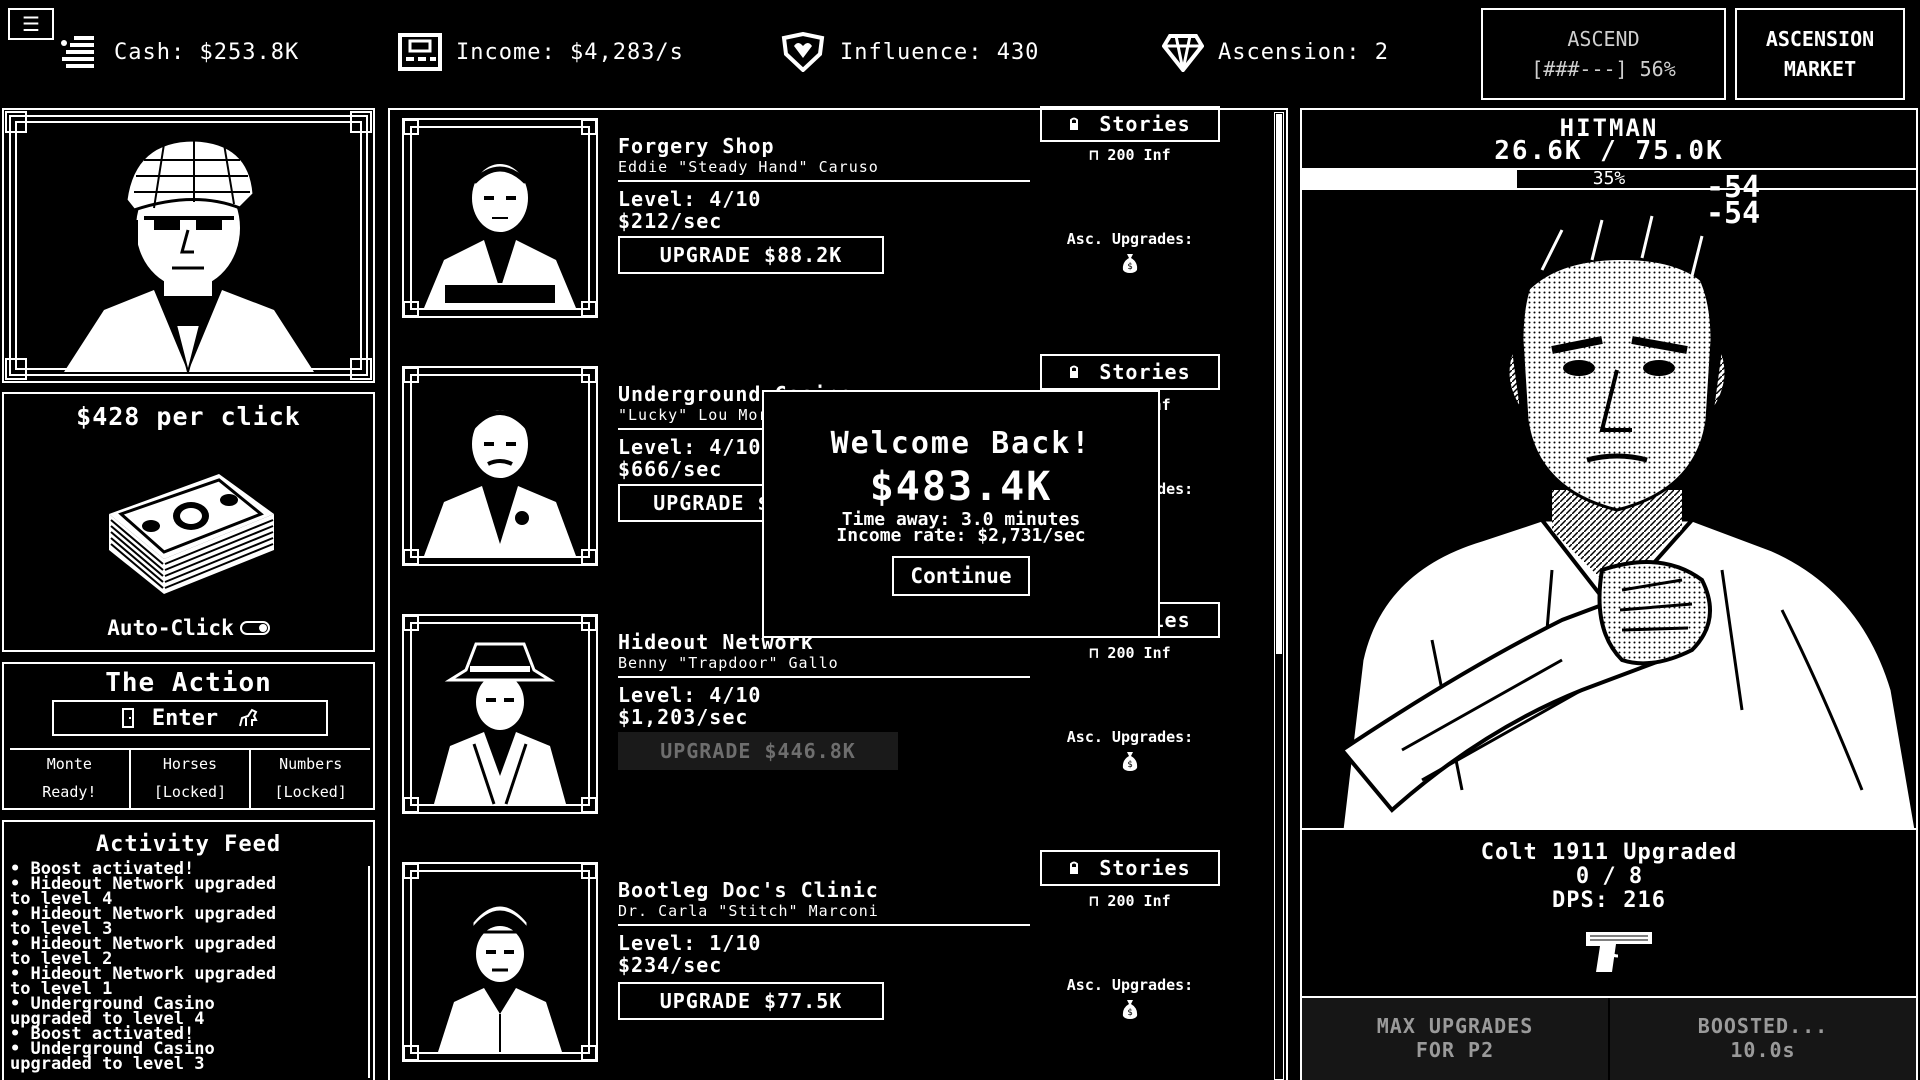 This screenshot has width=1920, height=1080. Describe the element at coordinates (570, 52) in the screenshot. I see `income-value: Income: $4,283/s` at that location.